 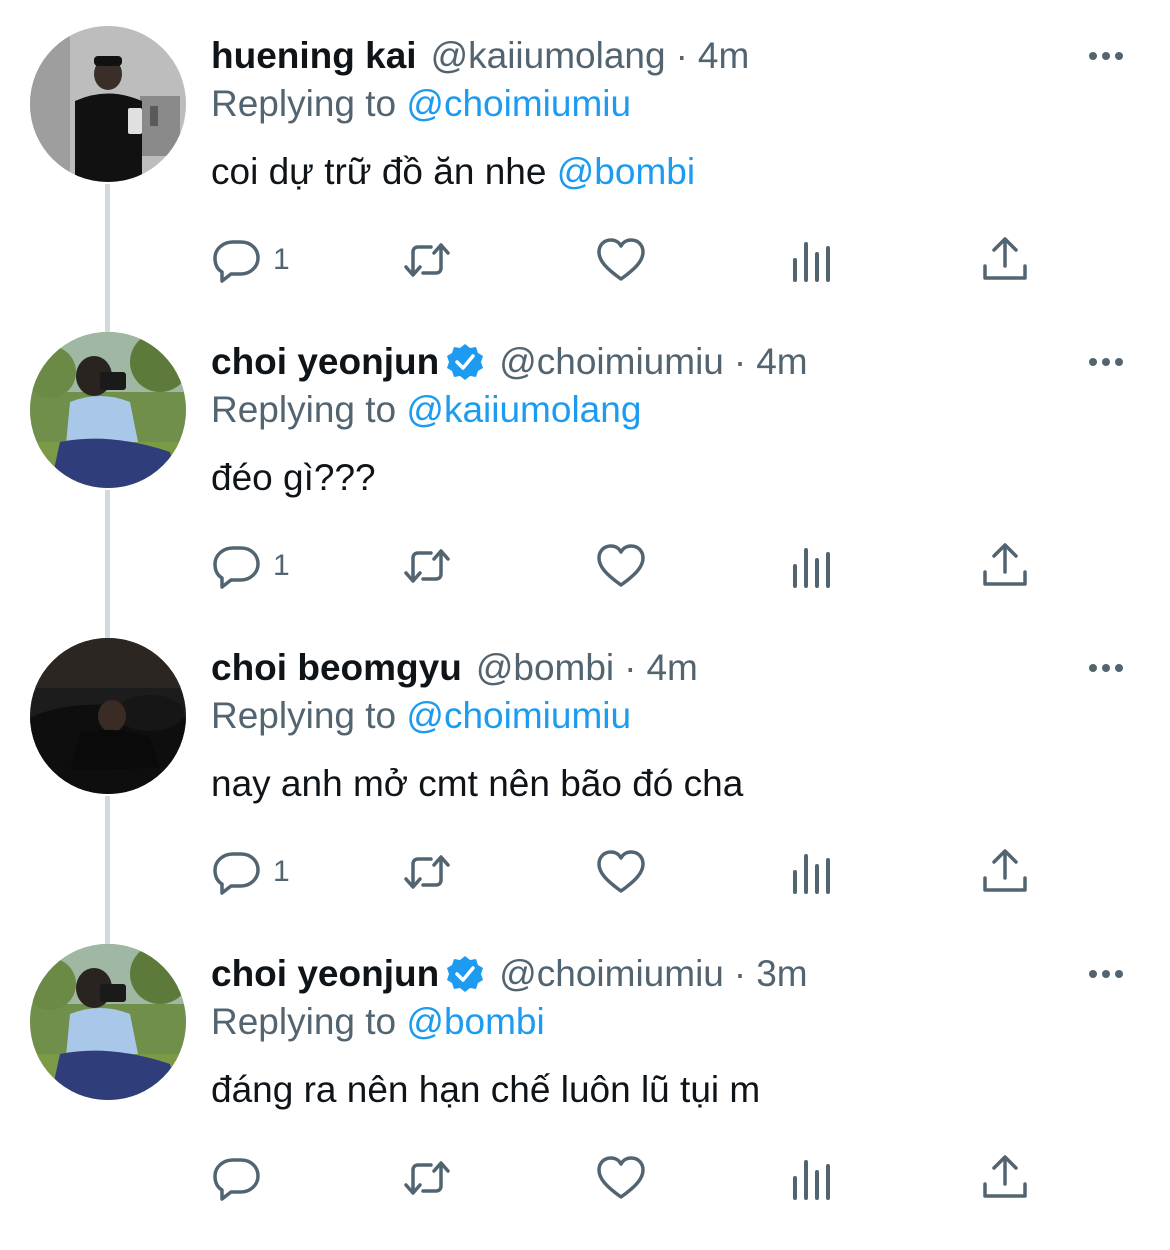 I want to click on tweet-header: huening kai @kaiiumolang · 4m, so click(x=480, y=56).